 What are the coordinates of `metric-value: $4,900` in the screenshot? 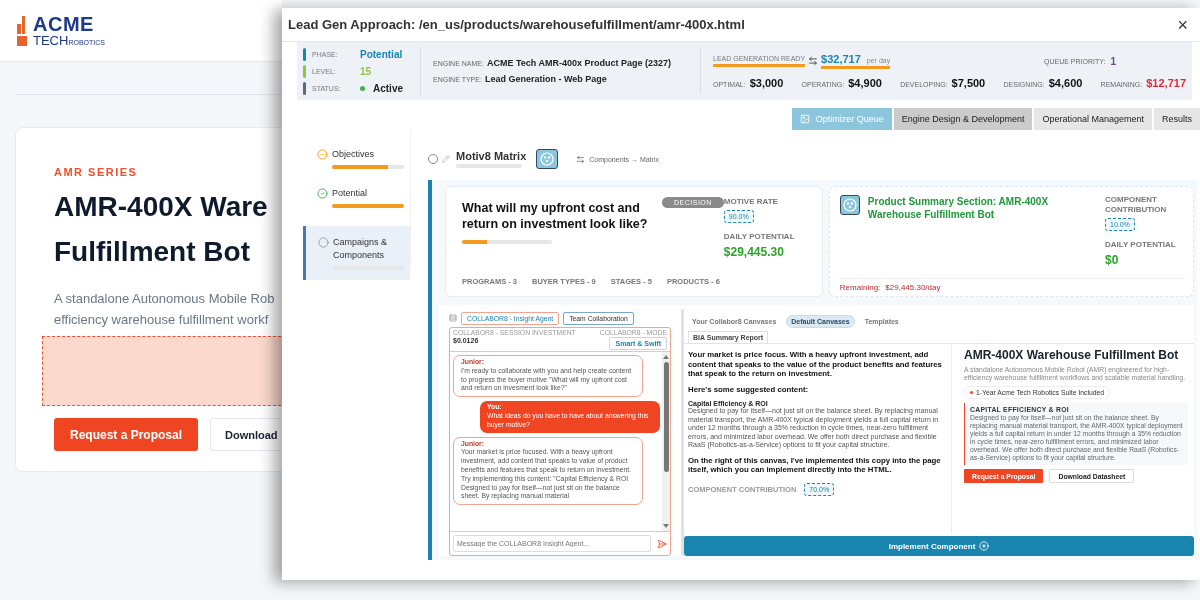 It's located at (865, 83).